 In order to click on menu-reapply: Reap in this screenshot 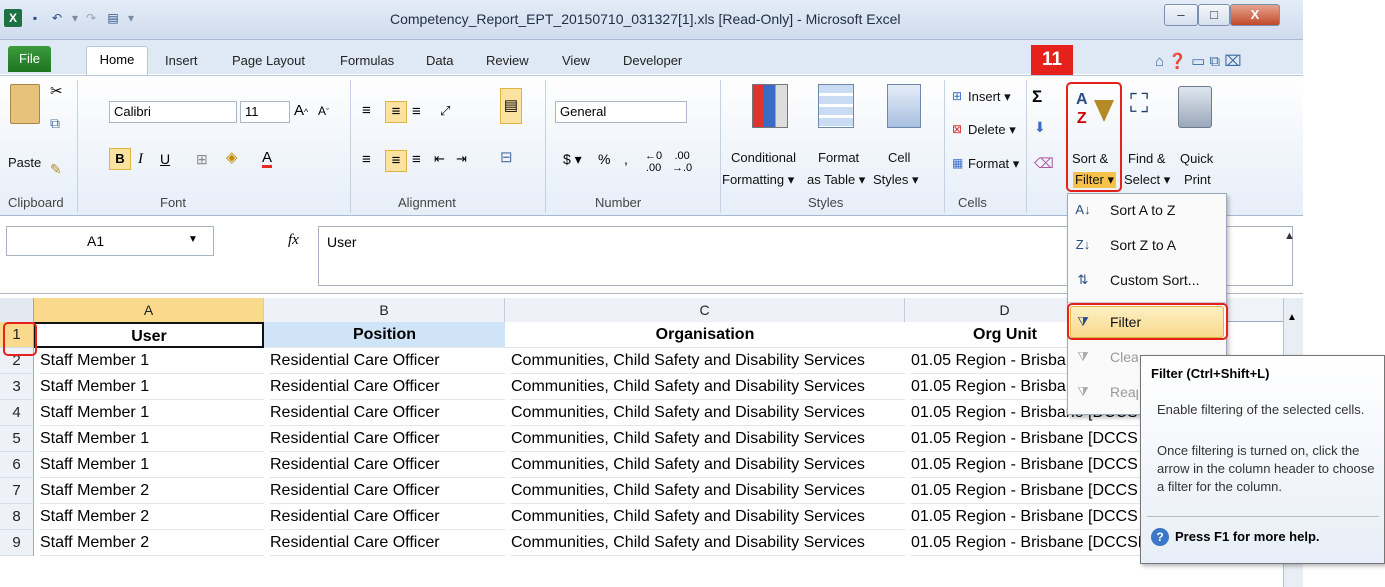, I will do `click(1103, 392)`.